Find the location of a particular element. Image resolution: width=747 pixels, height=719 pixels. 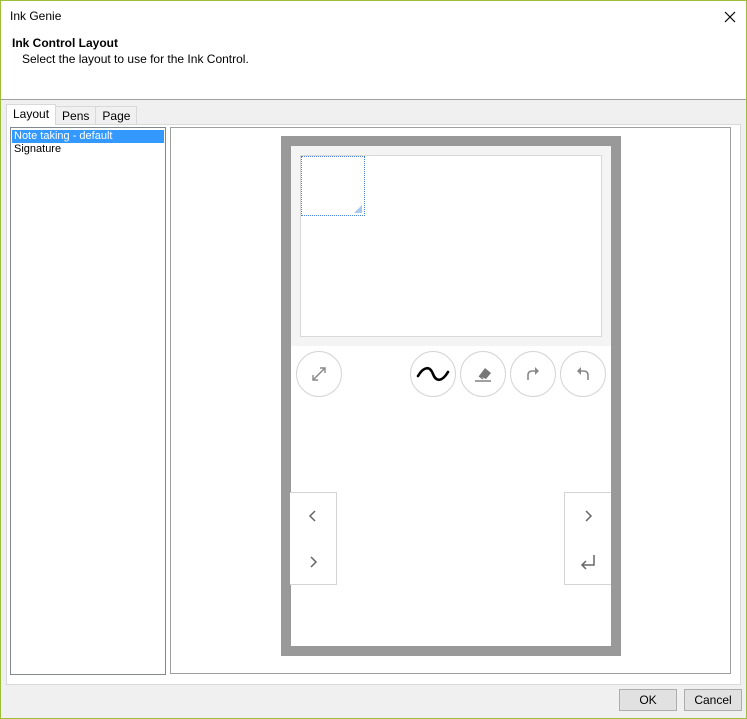

cancel-button: Cancel is located at coordinates (713, 700).